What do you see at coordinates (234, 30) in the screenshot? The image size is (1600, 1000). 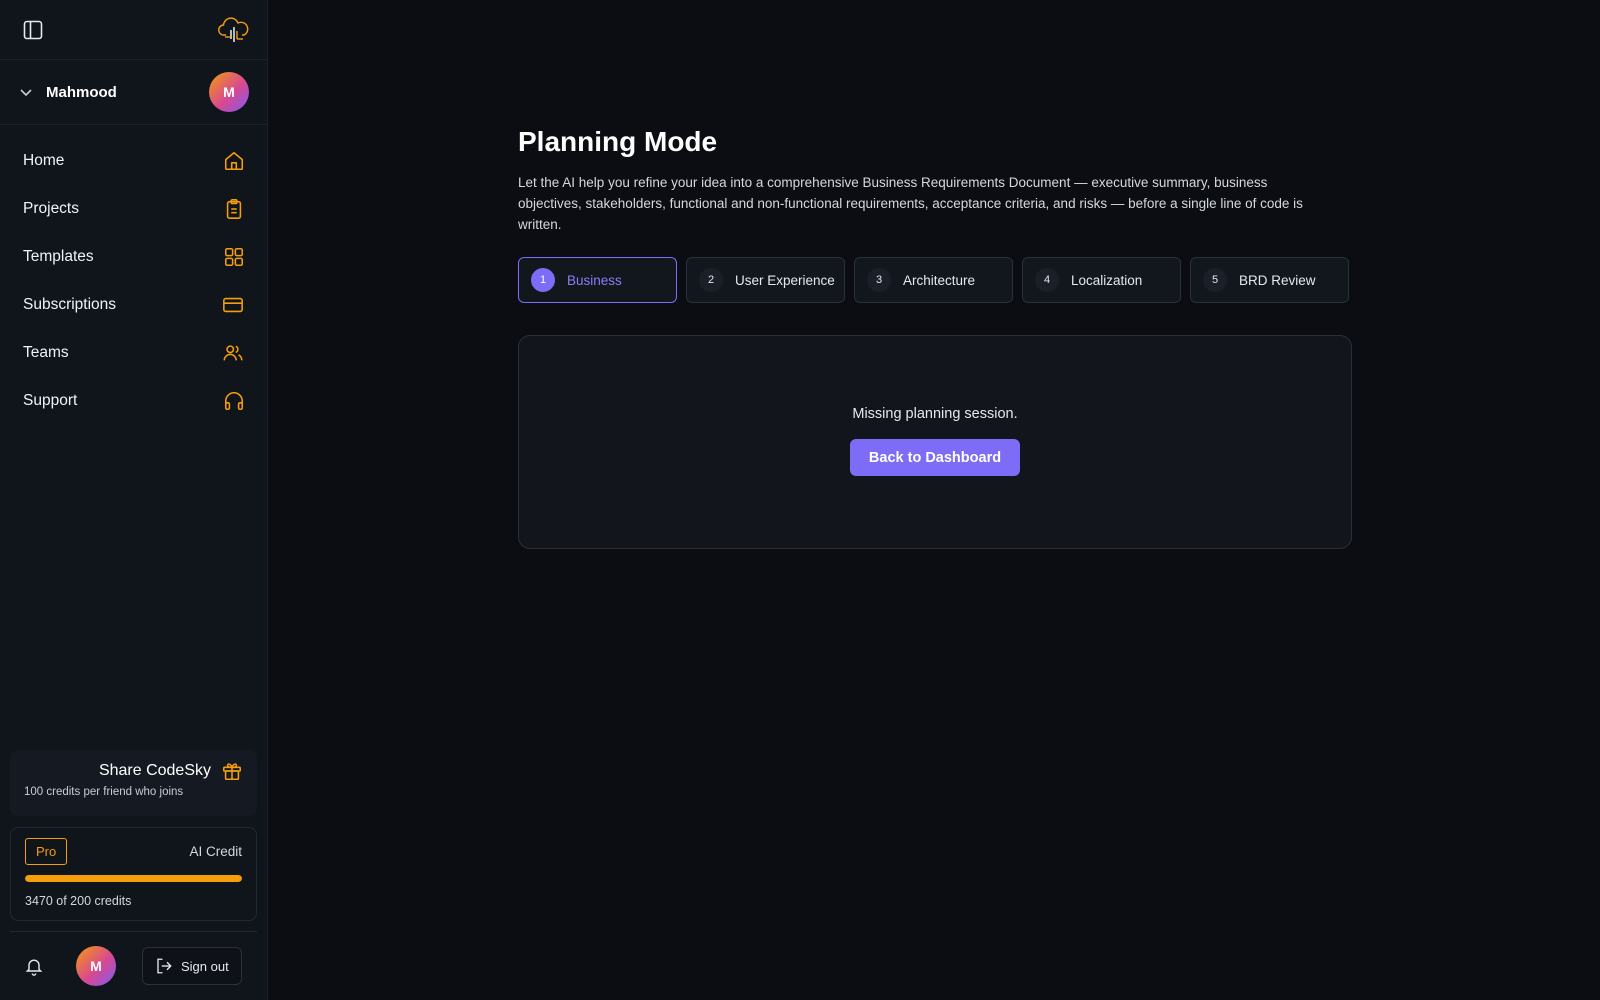 I see `cloud-logo-icon` at bounding box center [234, 30].